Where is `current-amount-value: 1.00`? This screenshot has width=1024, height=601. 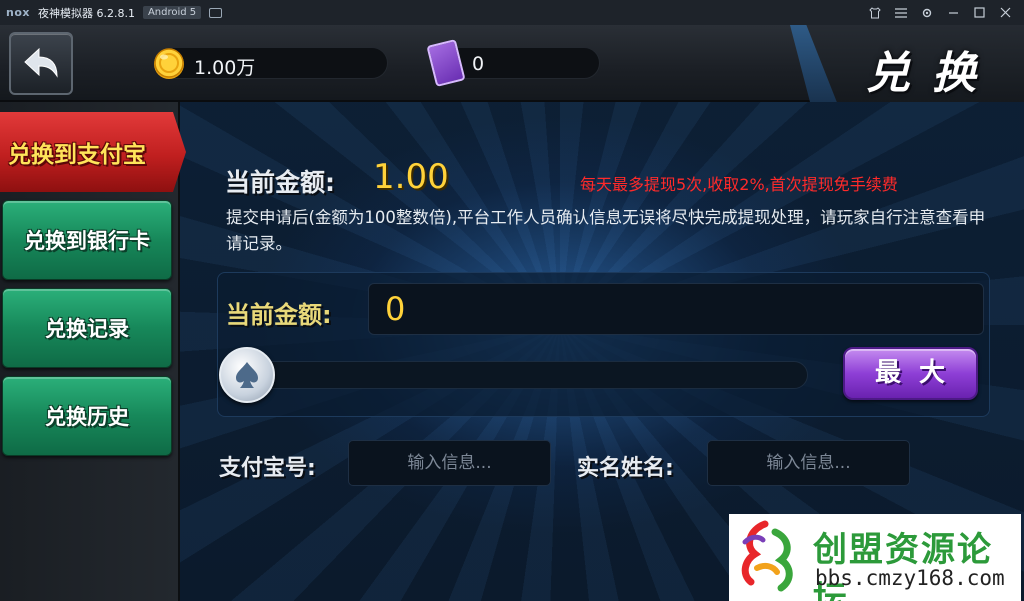
current-amount-value: 1.00 is located at coordinates (411, 177).